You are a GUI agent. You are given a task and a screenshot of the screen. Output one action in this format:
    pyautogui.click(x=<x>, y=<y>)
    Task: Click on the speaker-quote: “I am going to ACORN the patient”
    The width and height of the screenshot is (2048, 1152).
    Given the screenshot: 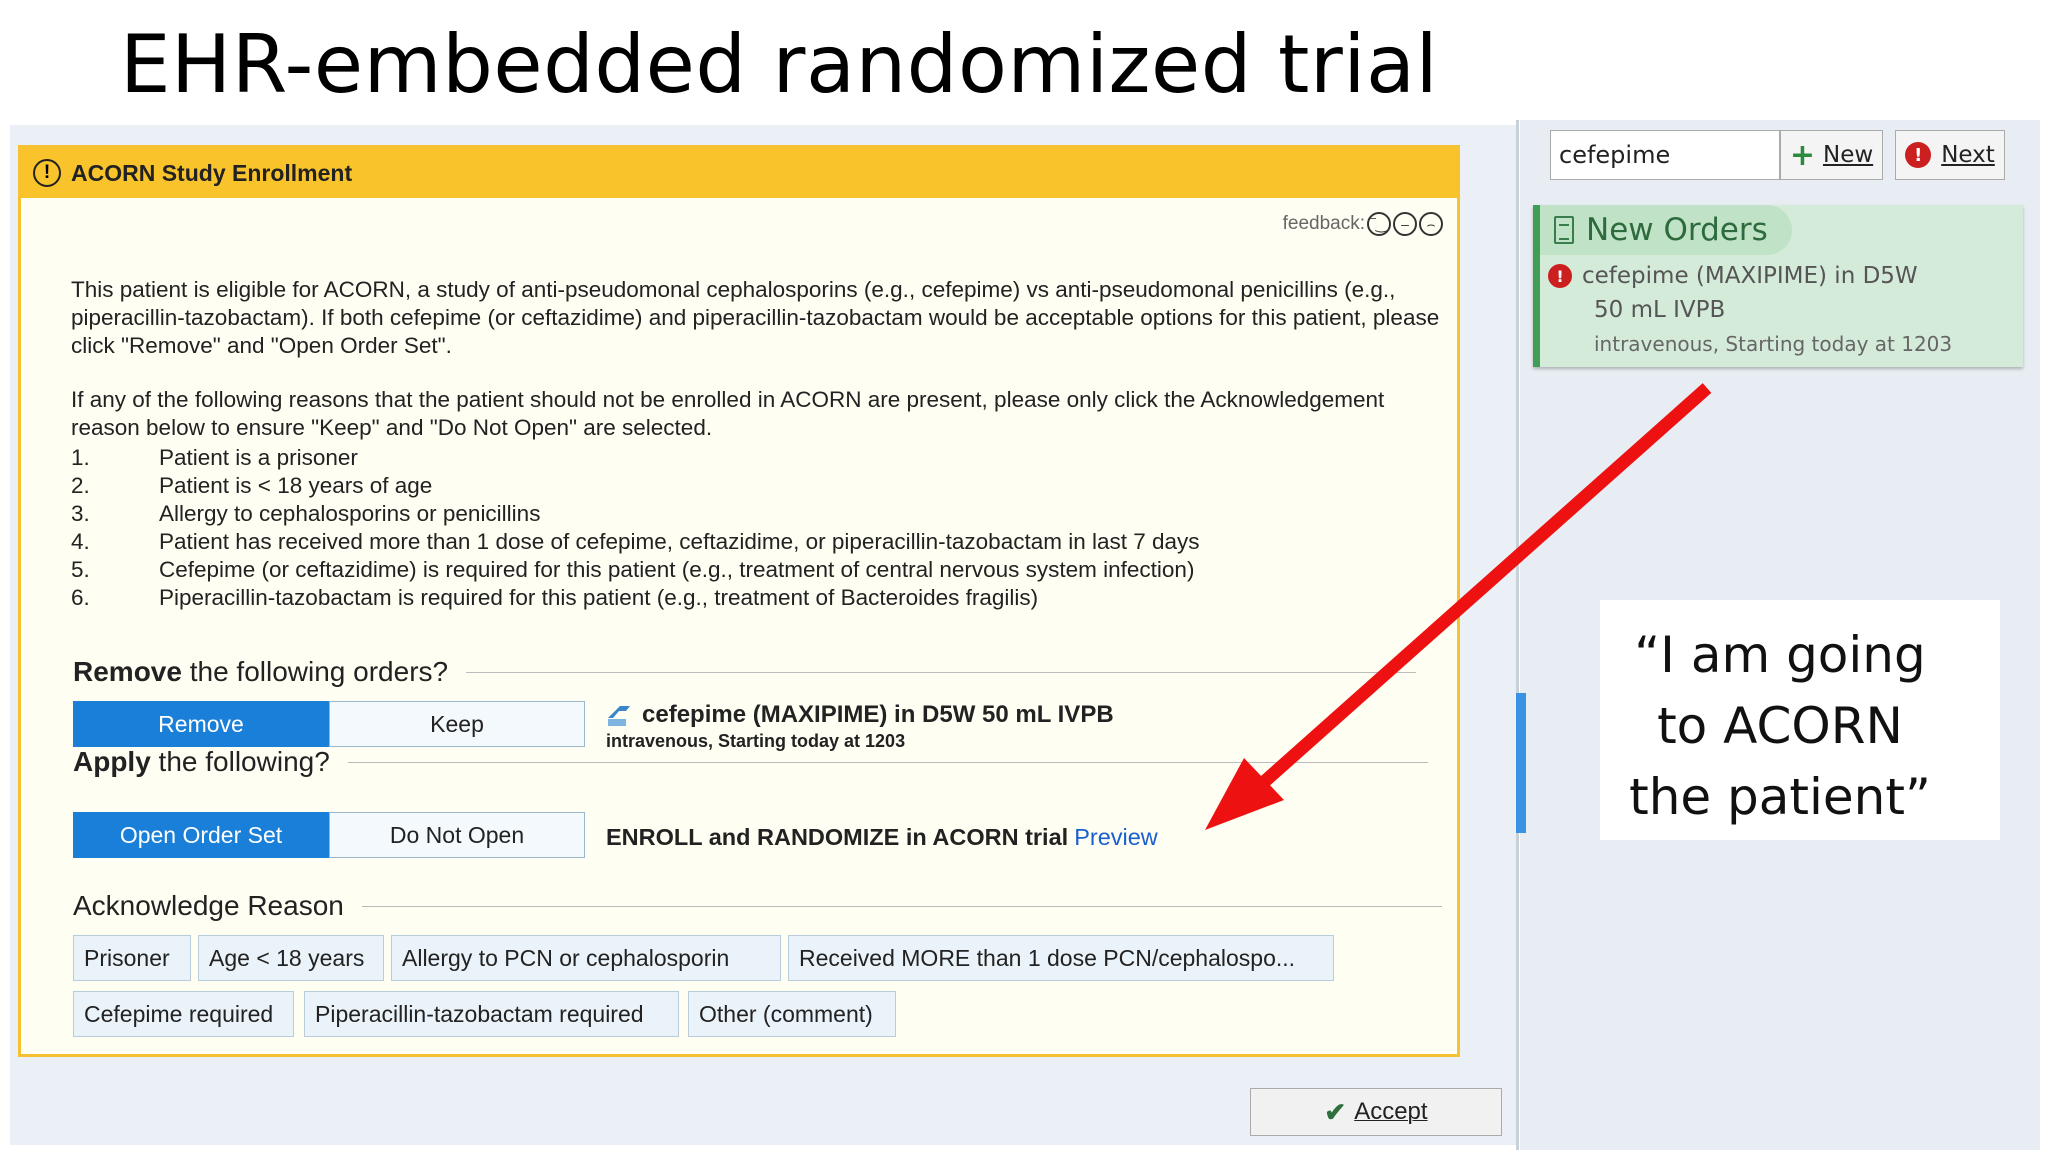 What is the action you would take?
    pyautogui.click(x=1780, y=726)
    